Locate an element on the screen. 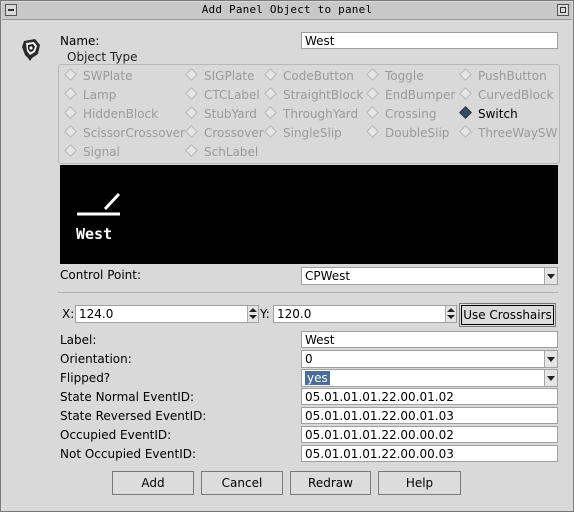 The image size is (574, 512). orientation-select: 0 is located at coordinates (429, 359).